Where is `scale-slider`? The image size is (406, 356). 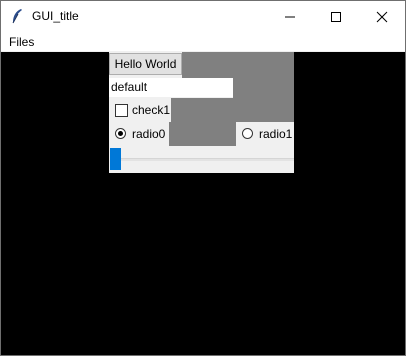 scale-slider is located at coordinates (201, 160).